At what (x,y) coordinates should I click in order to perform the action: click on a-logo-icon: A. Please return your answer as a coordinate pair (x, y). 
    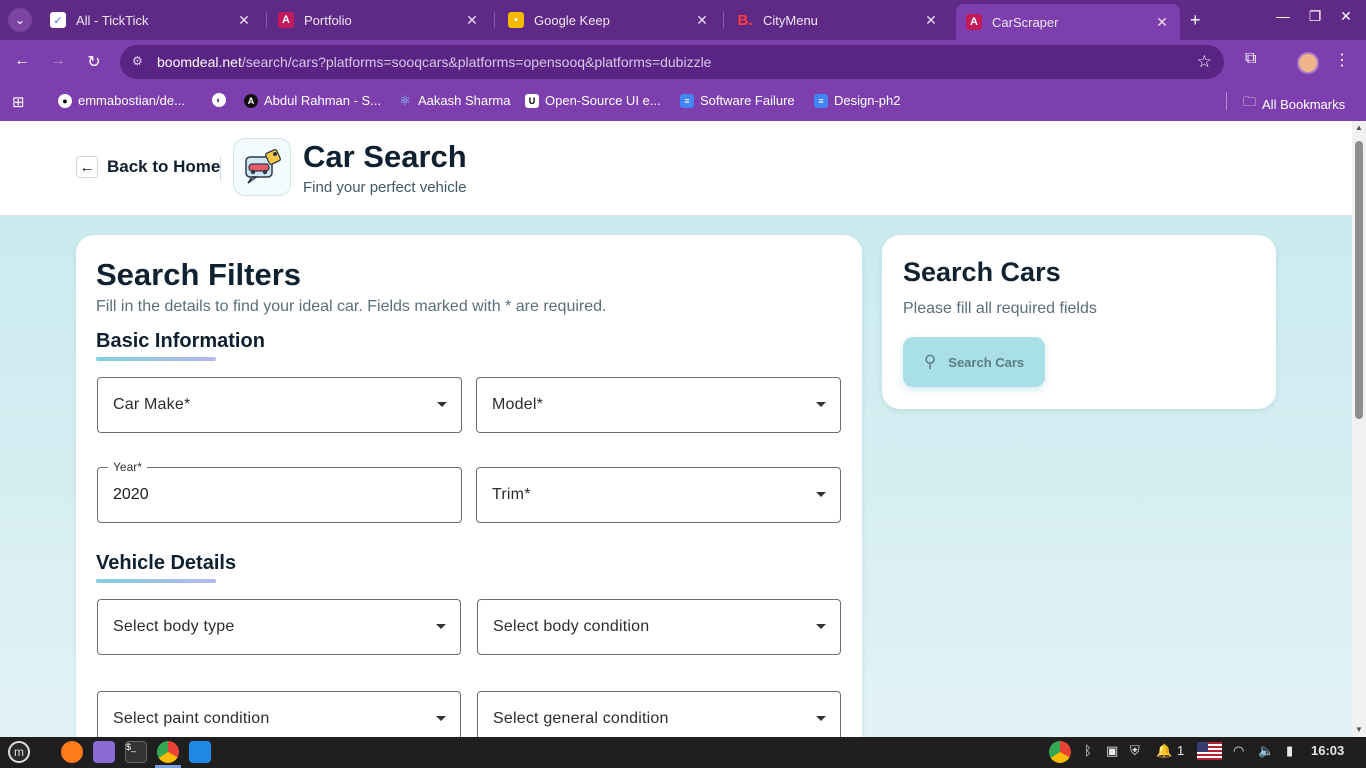
    Looking at the image, I should click on (251, 100).